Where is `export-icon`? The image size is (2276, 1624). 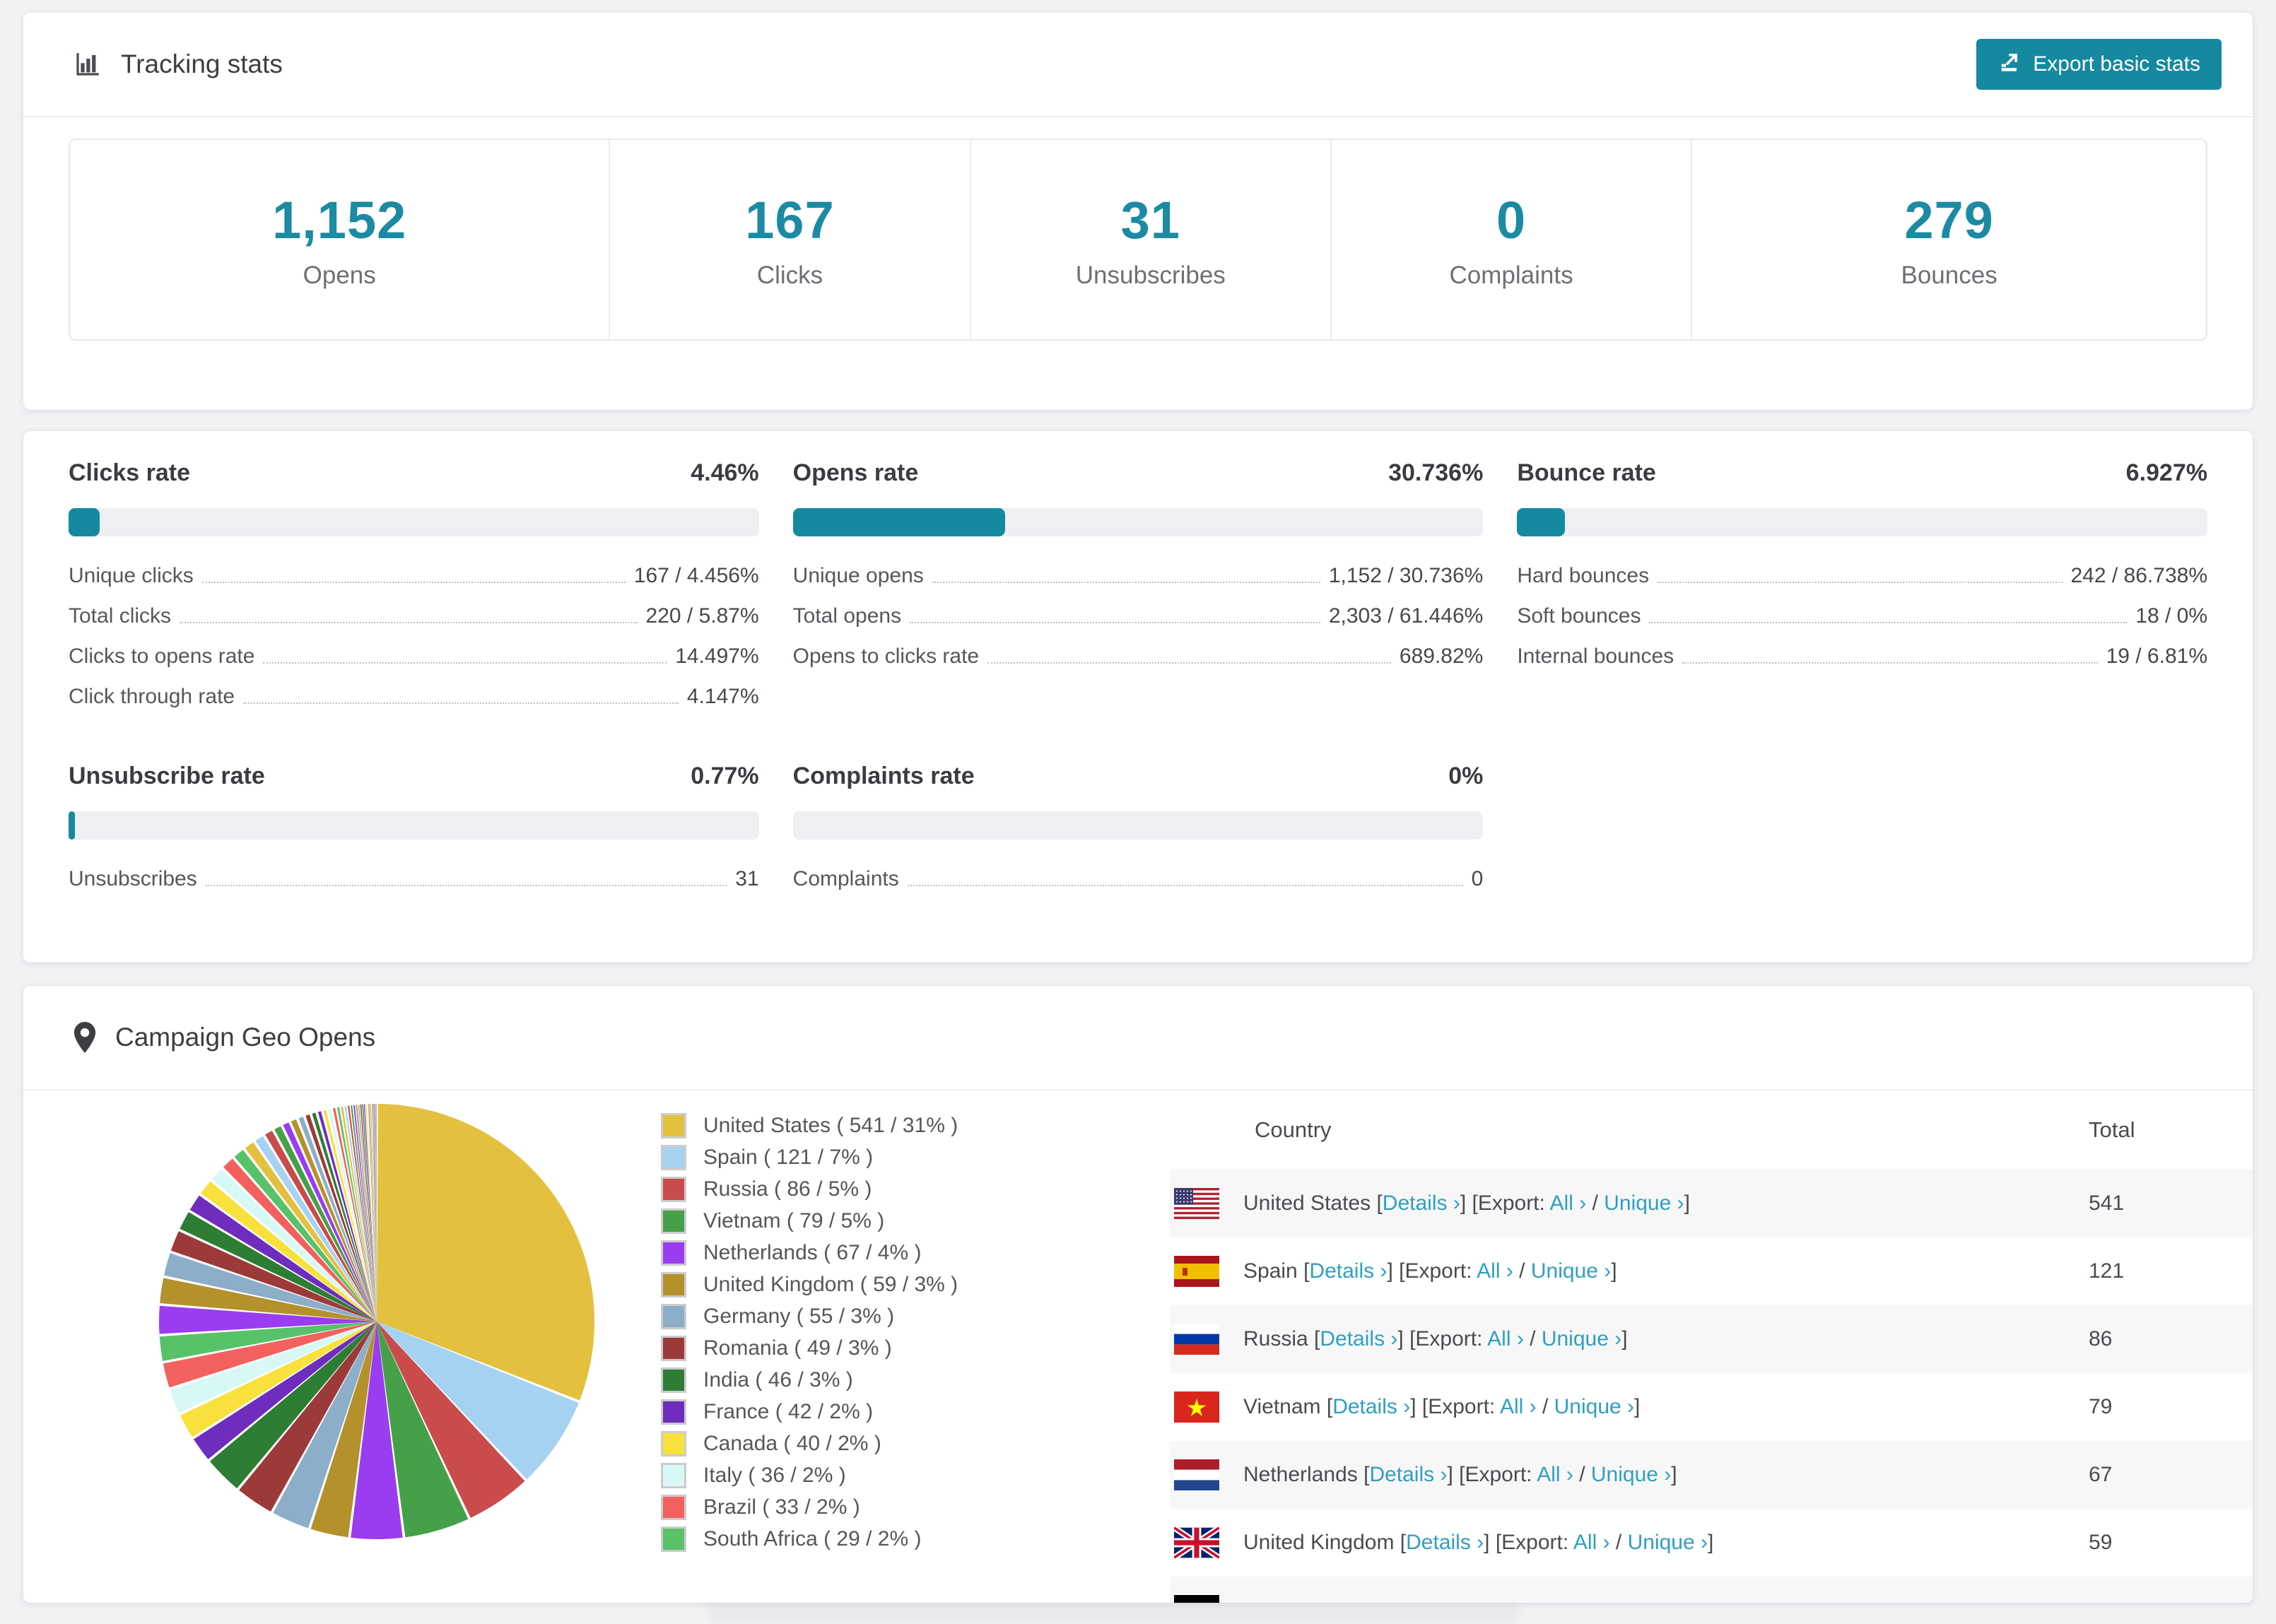
export-icon is located at coordinates (2010, 64).